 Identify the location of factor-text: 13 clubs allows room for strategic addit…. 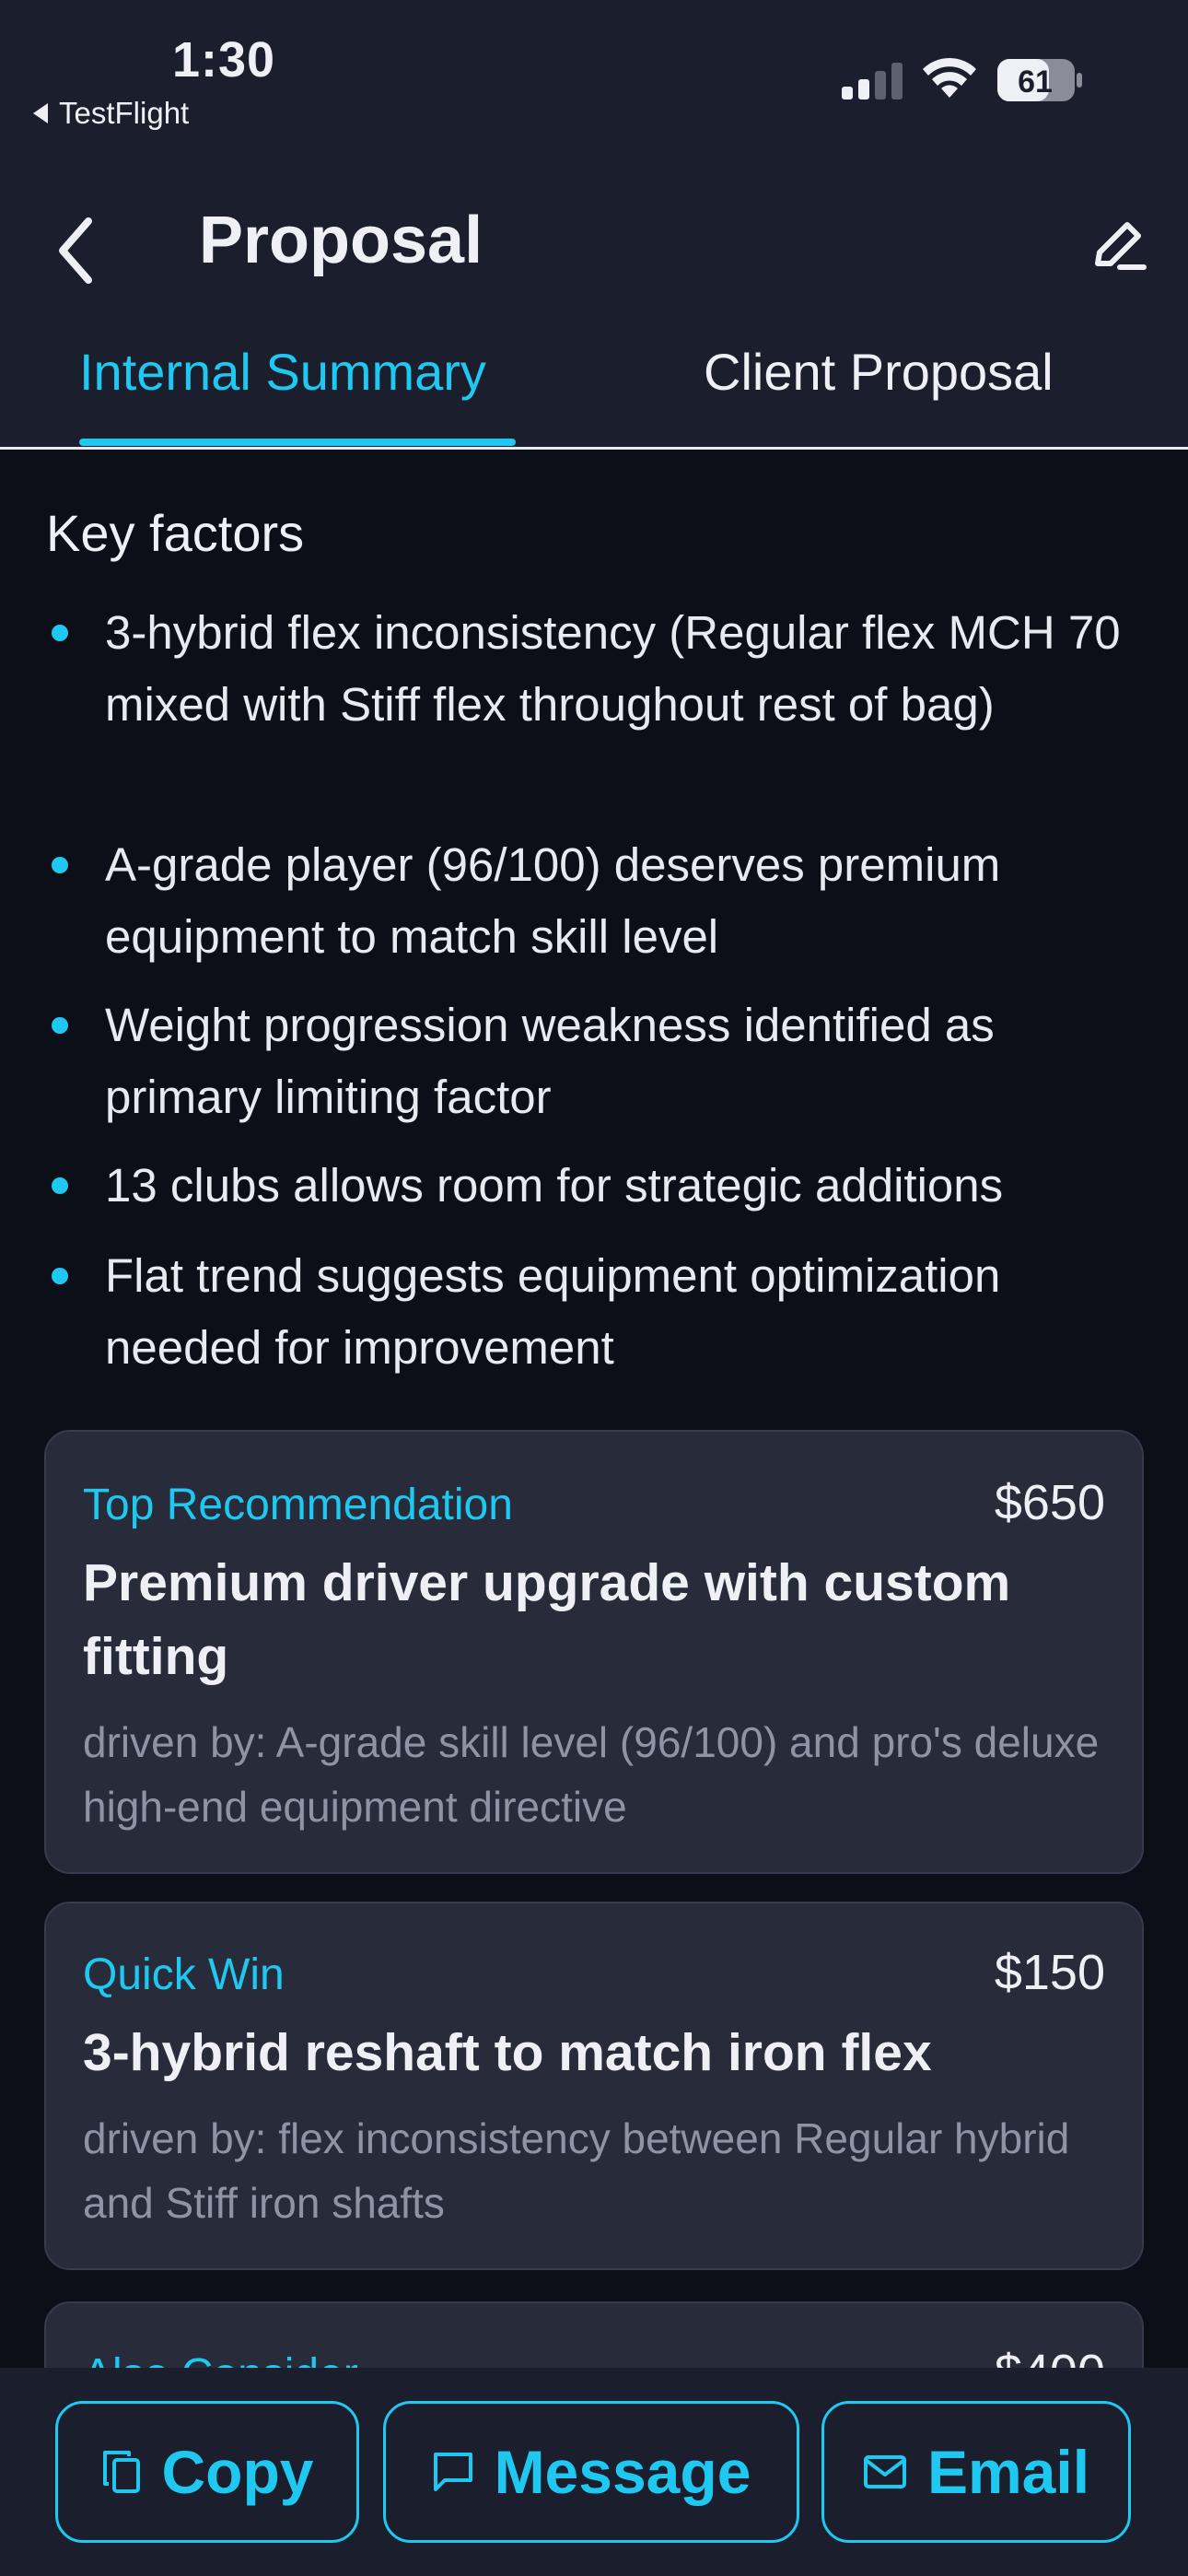
(555, 1185).